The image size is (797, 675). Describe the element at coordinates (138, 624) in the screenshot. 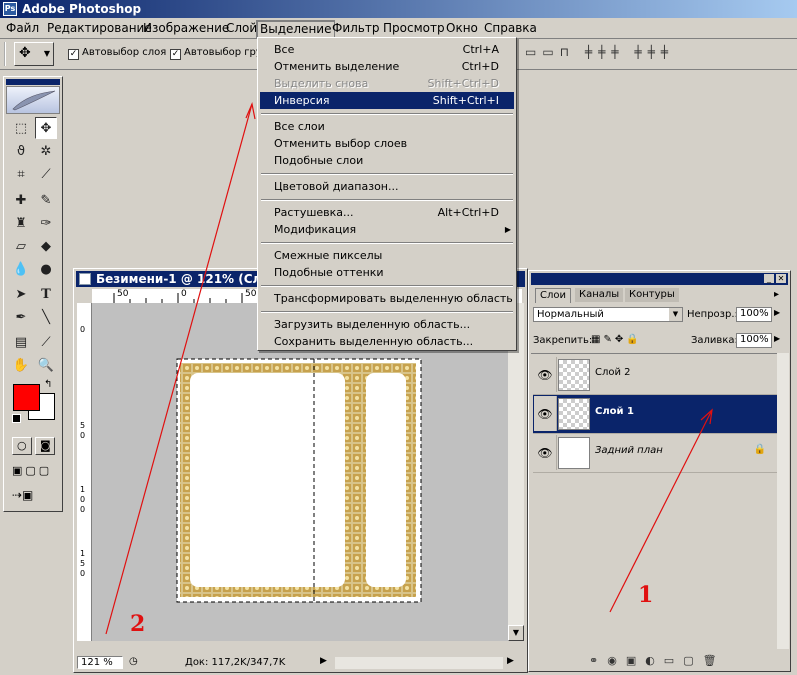

I see `annotation-label-2: 2` at that location.